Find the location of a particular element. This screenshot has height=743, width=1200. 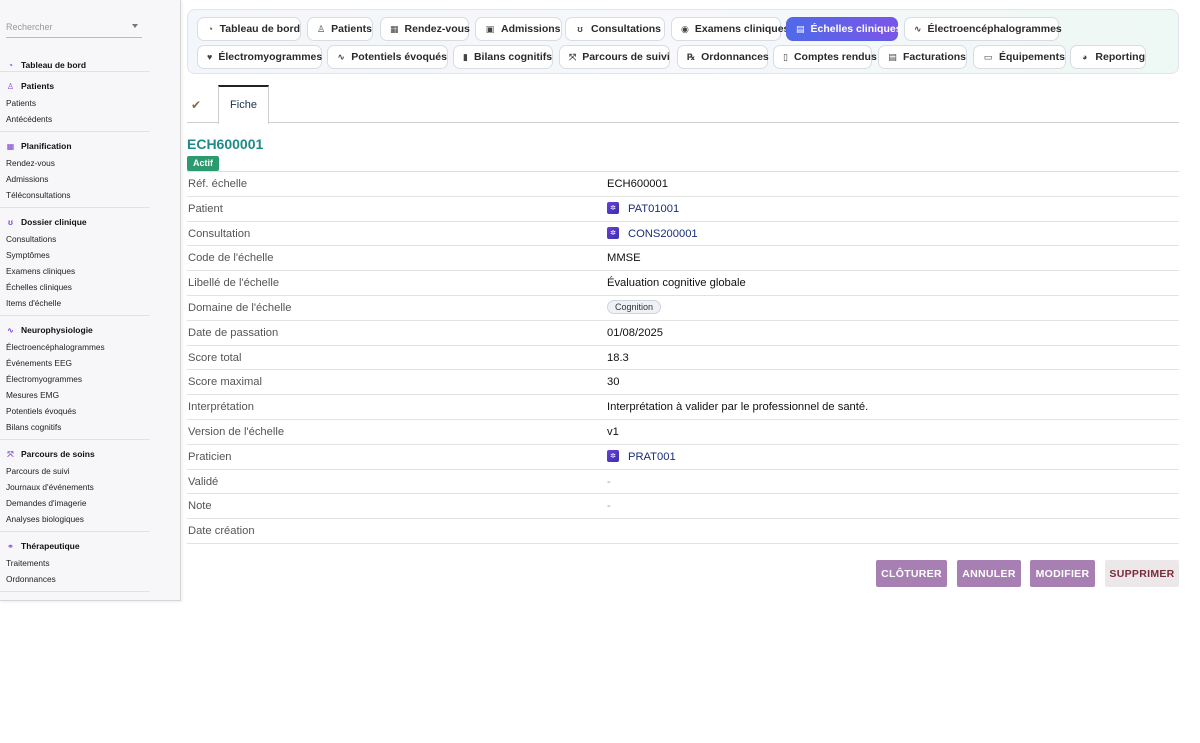

field-link: ✲ CONS200001 is located at coordinates (652, 233).